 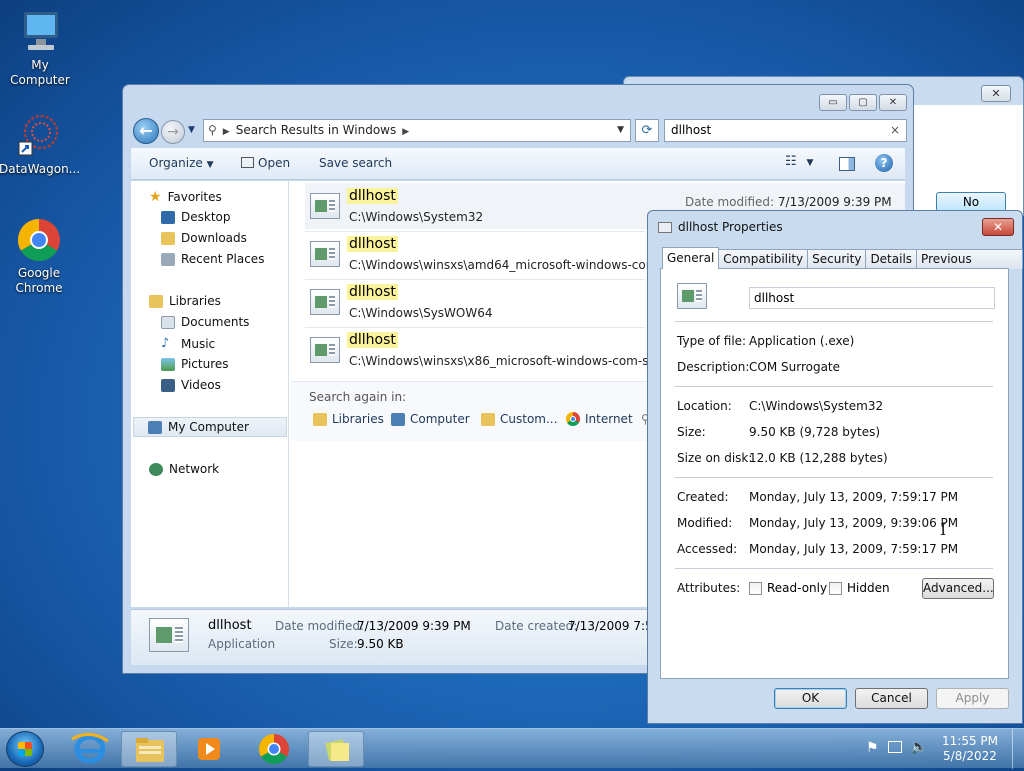 I want to click on details-size-label: Size:, so click(x=343, y=644).